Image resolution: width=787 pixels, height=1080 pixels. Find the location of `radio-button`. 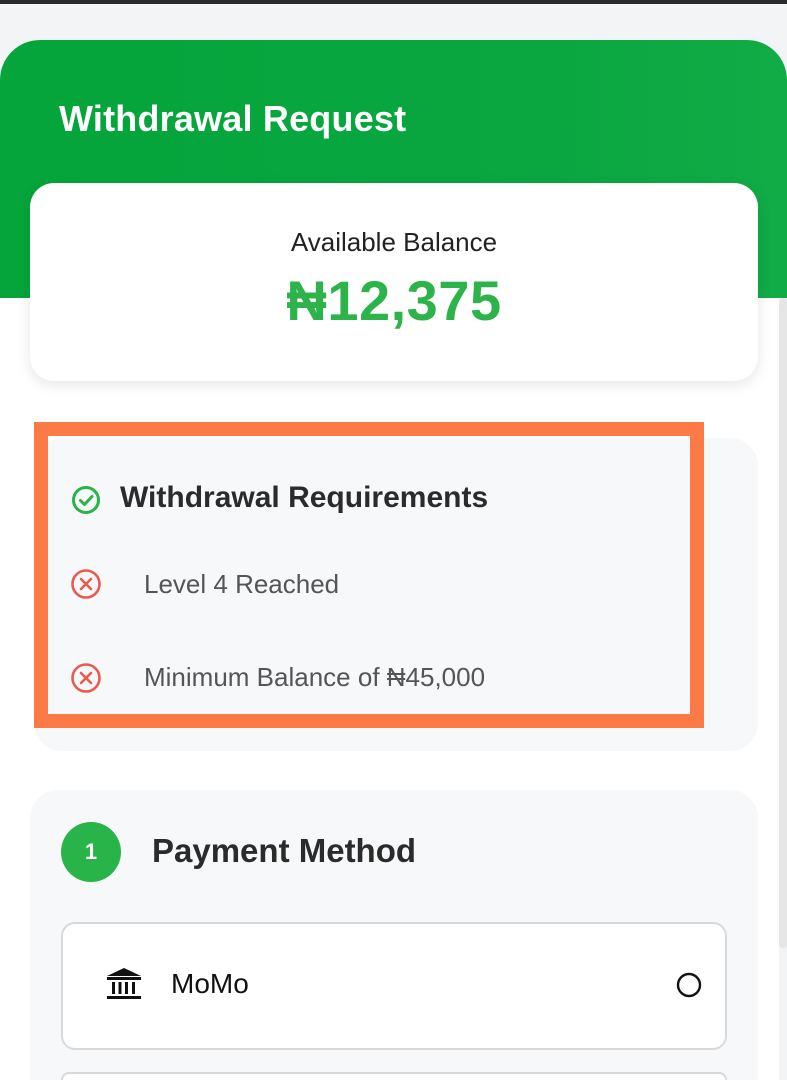

radio-button is located at coordinates (689, 985).